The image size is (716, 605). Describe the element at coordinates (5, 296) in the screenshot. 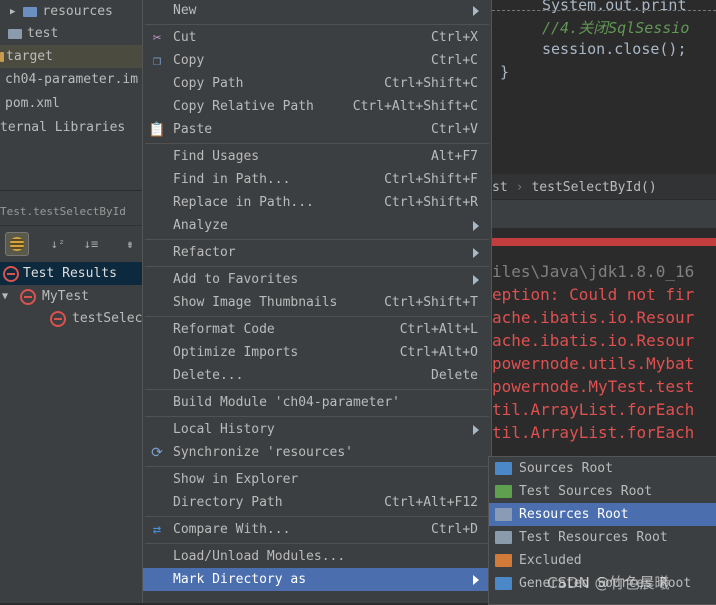

I see `collapse-arrow-icon: ▼` at that location.